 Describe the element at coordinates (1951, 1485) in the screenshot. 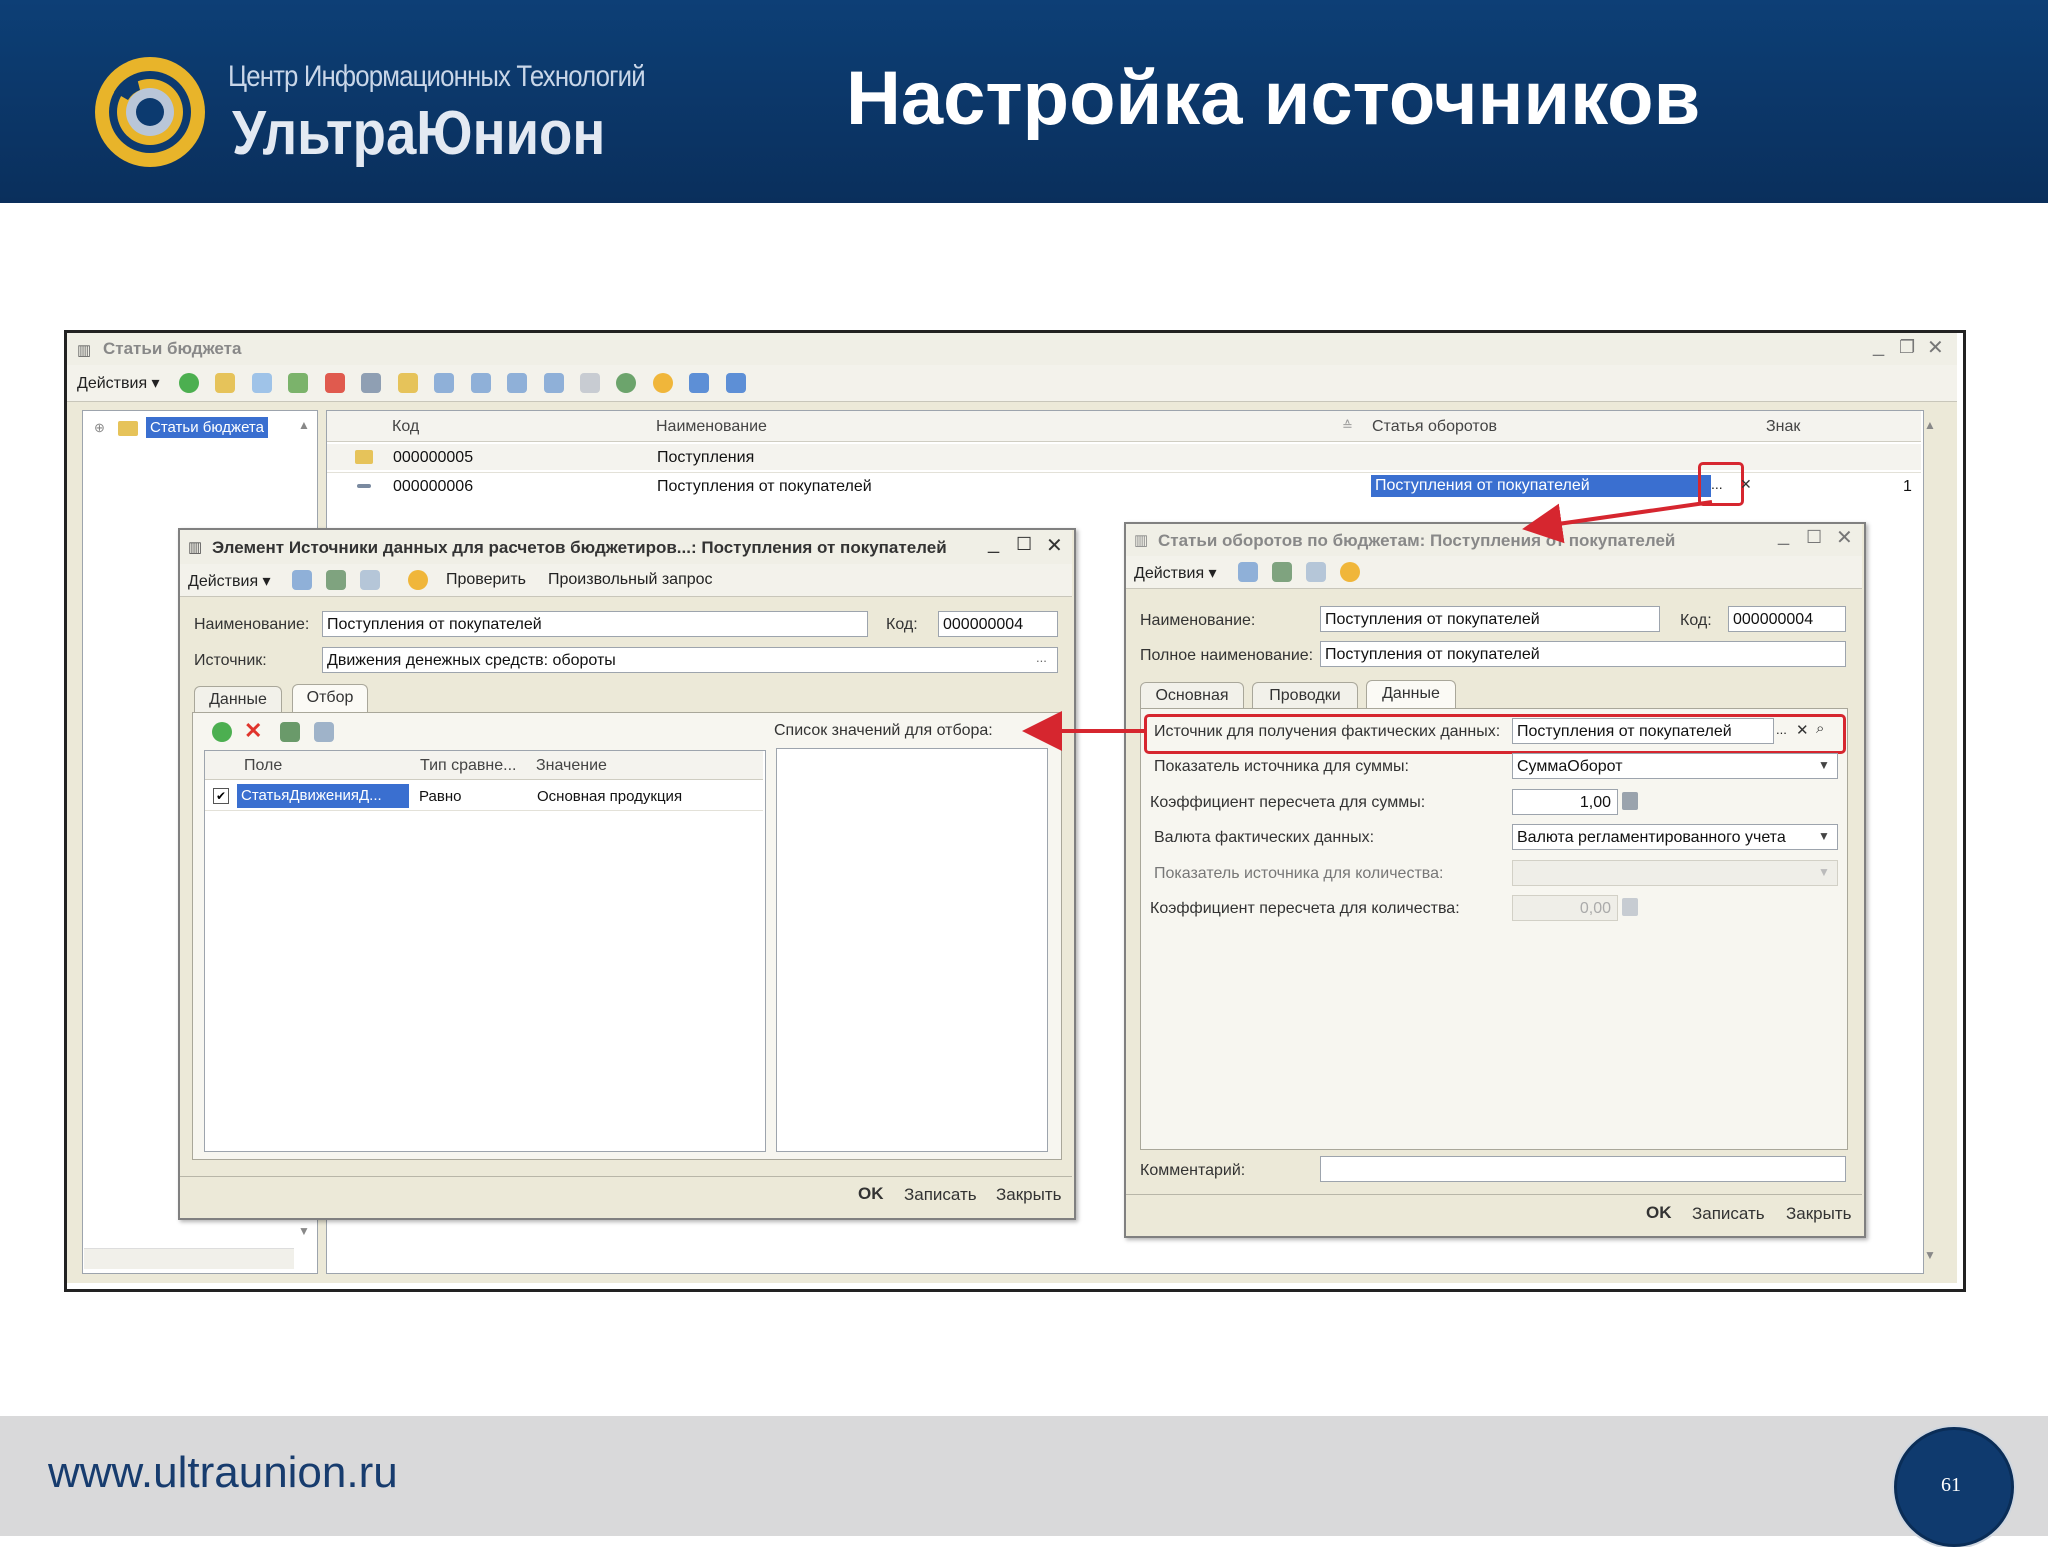

I see `page-number: 61` at that location.